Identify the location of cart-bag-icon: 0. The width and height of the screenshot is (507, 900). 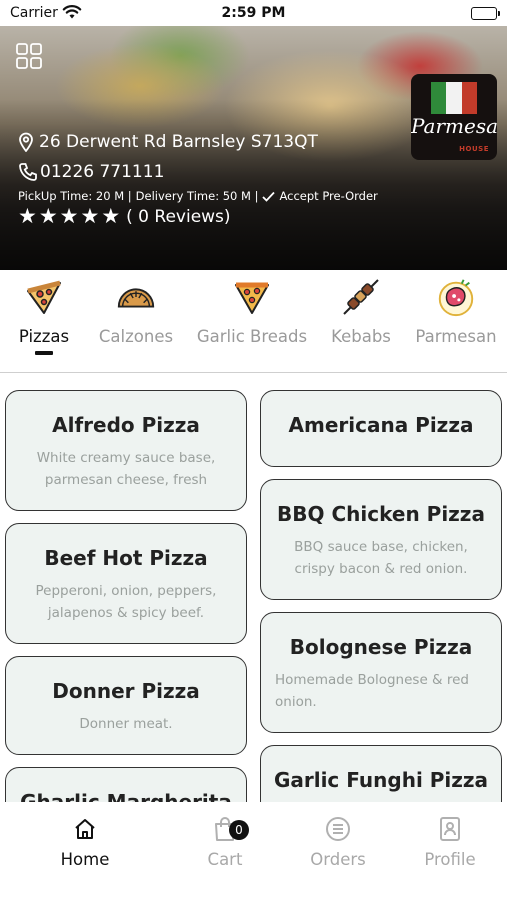
(225, 829).